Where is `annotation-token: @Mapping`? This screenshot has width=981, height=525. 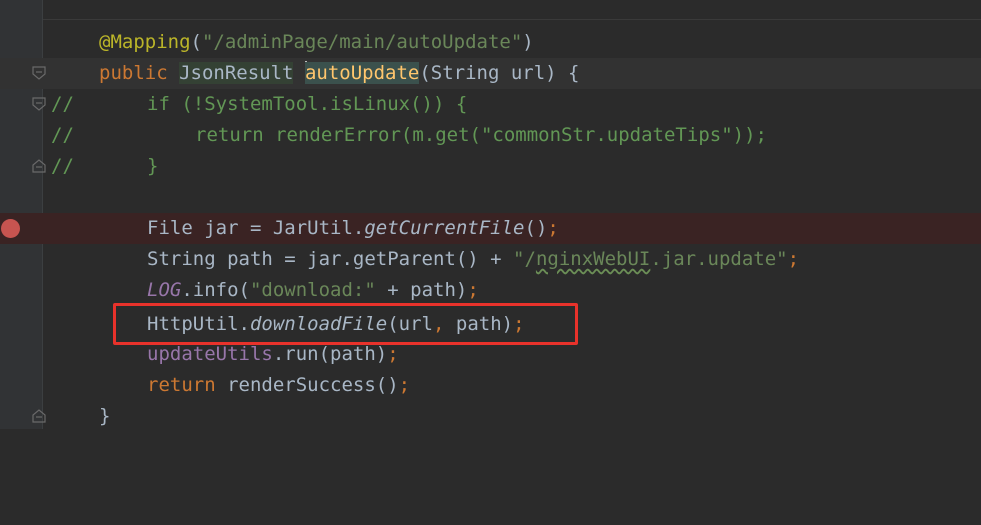
annotation-token: @Mapping is located at coordinates (145, 42).